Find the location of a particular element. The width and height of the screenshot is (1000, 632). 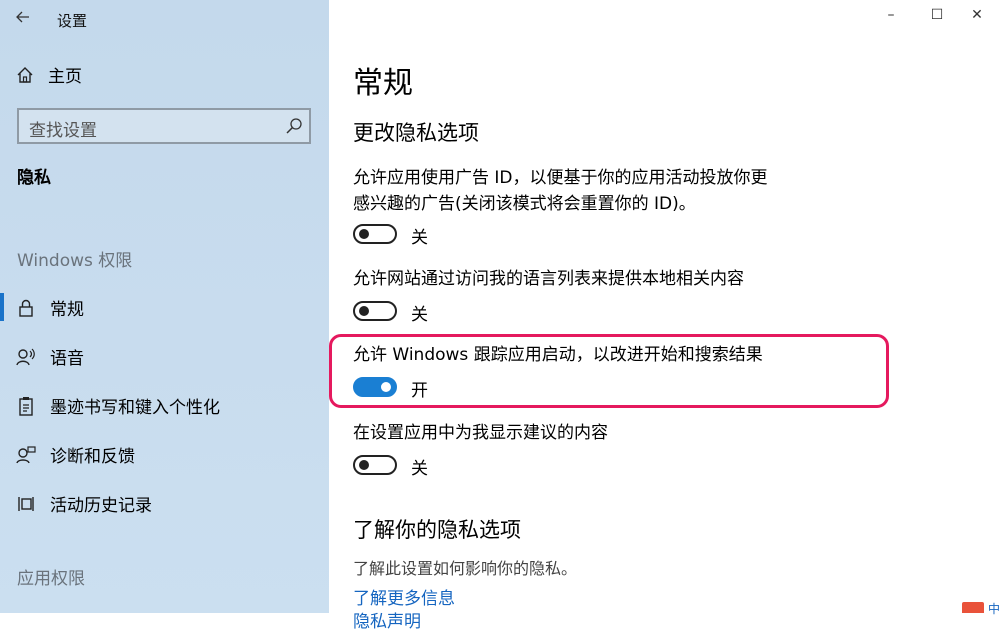

option-advertising-id-line2: 感兴趣的广告(关闭该模式将会重置你的 ID)。 is located at coordinates (524, 204).